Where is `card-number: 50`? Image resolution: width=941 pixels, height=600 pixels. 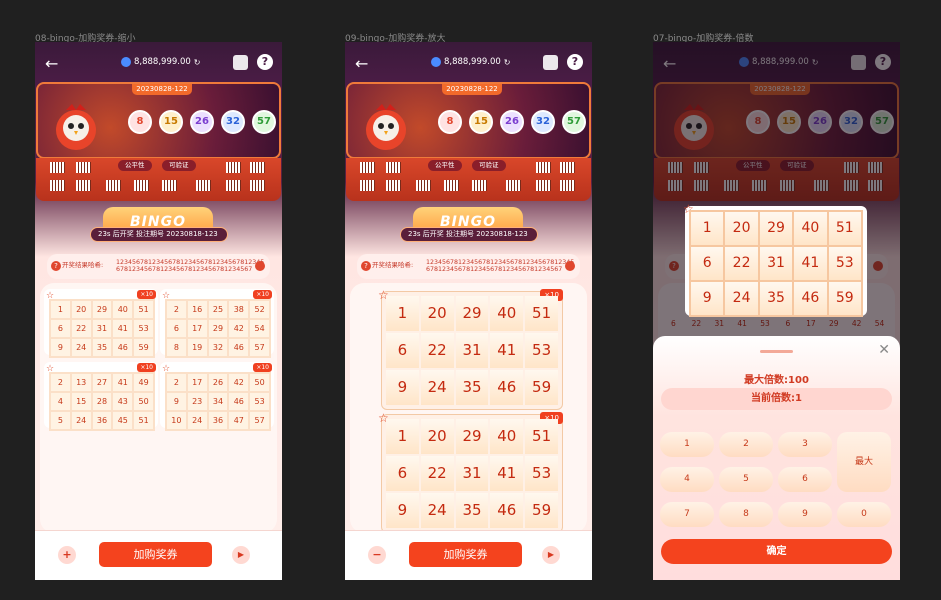
card-number: 50 is located at coordinates (259, 382).